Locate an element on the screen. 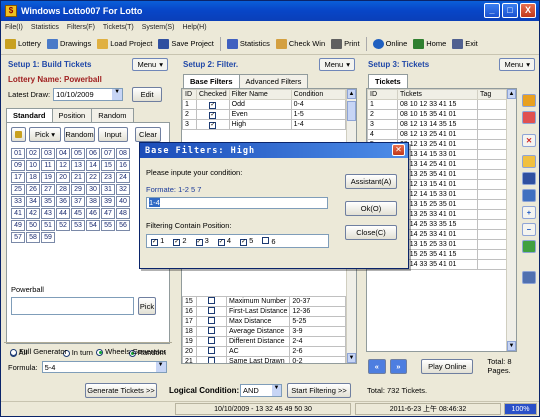  number-button: 23 is located at coordinates (108, 177).